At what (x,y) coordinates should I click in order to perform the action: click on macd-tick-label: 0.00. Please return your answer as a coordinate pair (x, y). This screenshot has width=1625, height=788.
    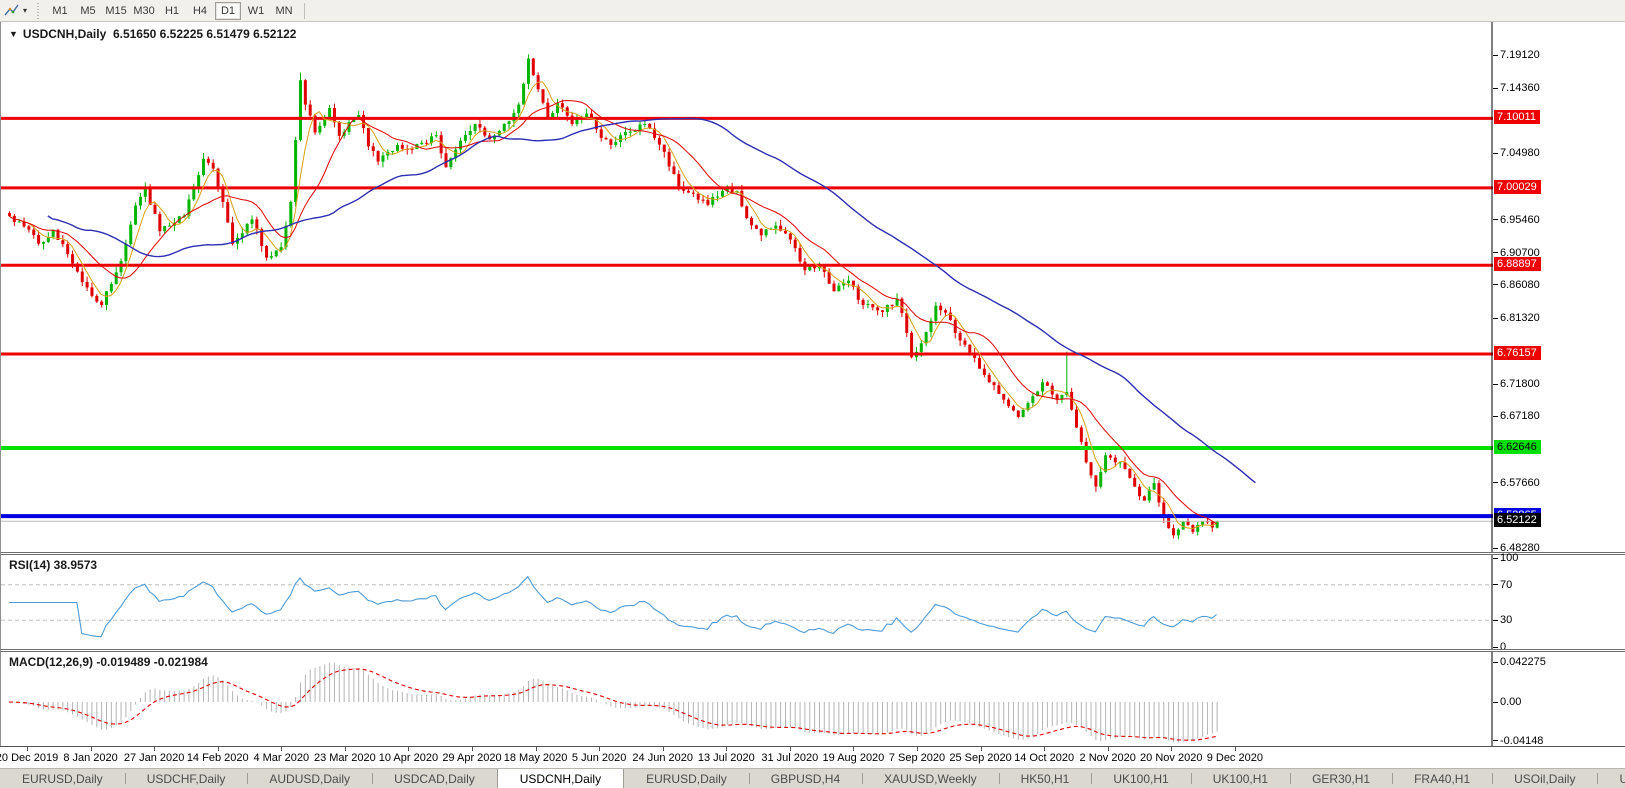
    Looking at the image, I should click on (1511, 702).